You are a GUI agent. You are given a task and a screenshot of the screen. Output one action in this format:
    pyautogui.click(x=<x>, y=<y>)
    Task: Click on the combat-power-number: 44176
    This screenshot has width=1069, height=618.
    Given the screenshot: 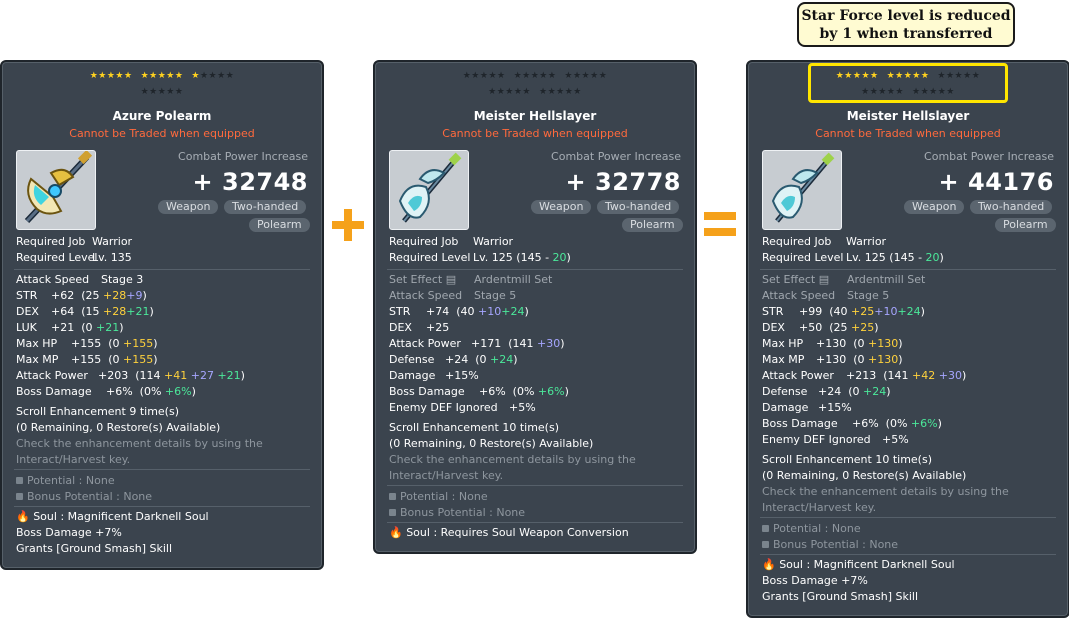 What is the action you would take?
    pyautogui.click(x=1011, y=182)
    